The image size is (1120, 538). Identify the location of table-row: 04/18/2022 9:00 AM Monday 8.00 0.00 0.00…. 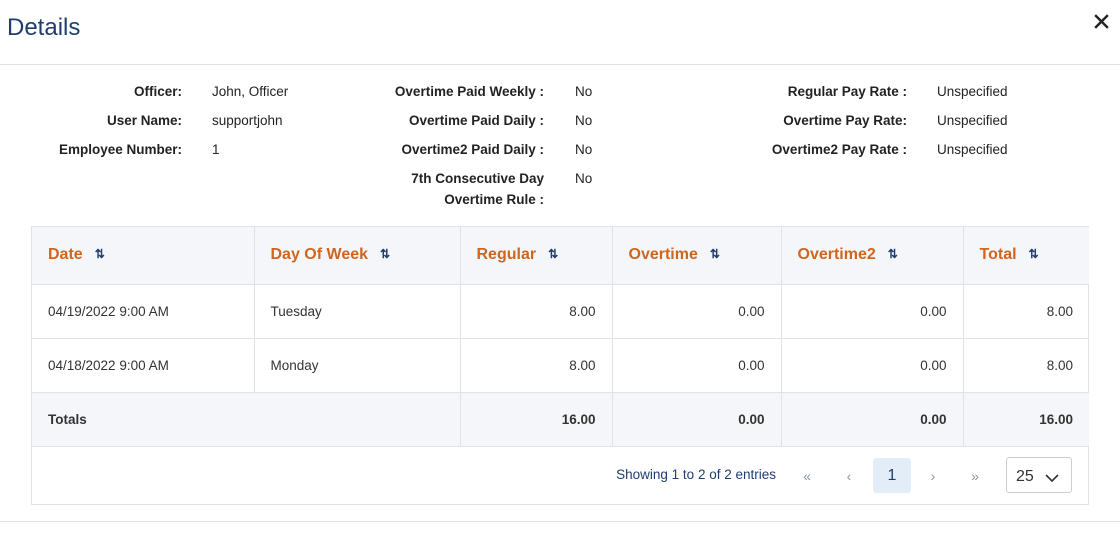
(560, 365).